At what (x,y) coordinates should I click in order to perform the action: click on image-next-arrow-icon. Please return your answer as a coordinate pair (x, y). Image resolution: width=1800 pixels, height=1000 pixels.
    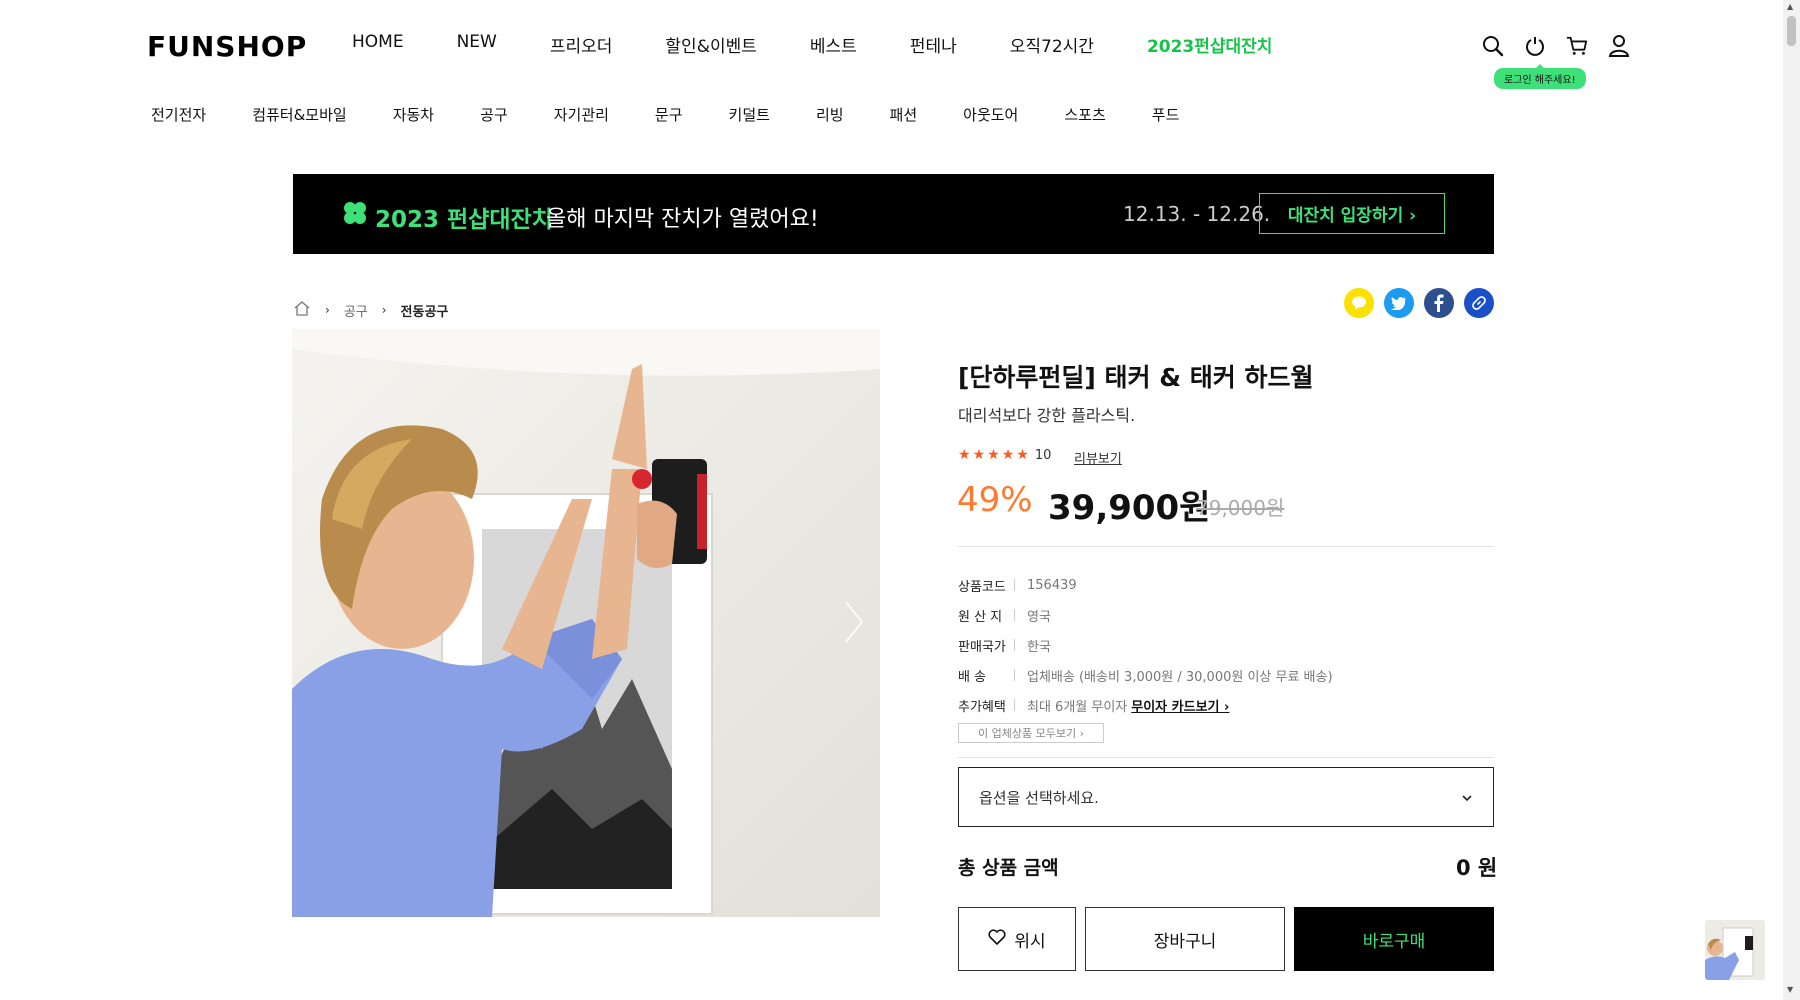
    Looking at the image, I should click on (854, 624).